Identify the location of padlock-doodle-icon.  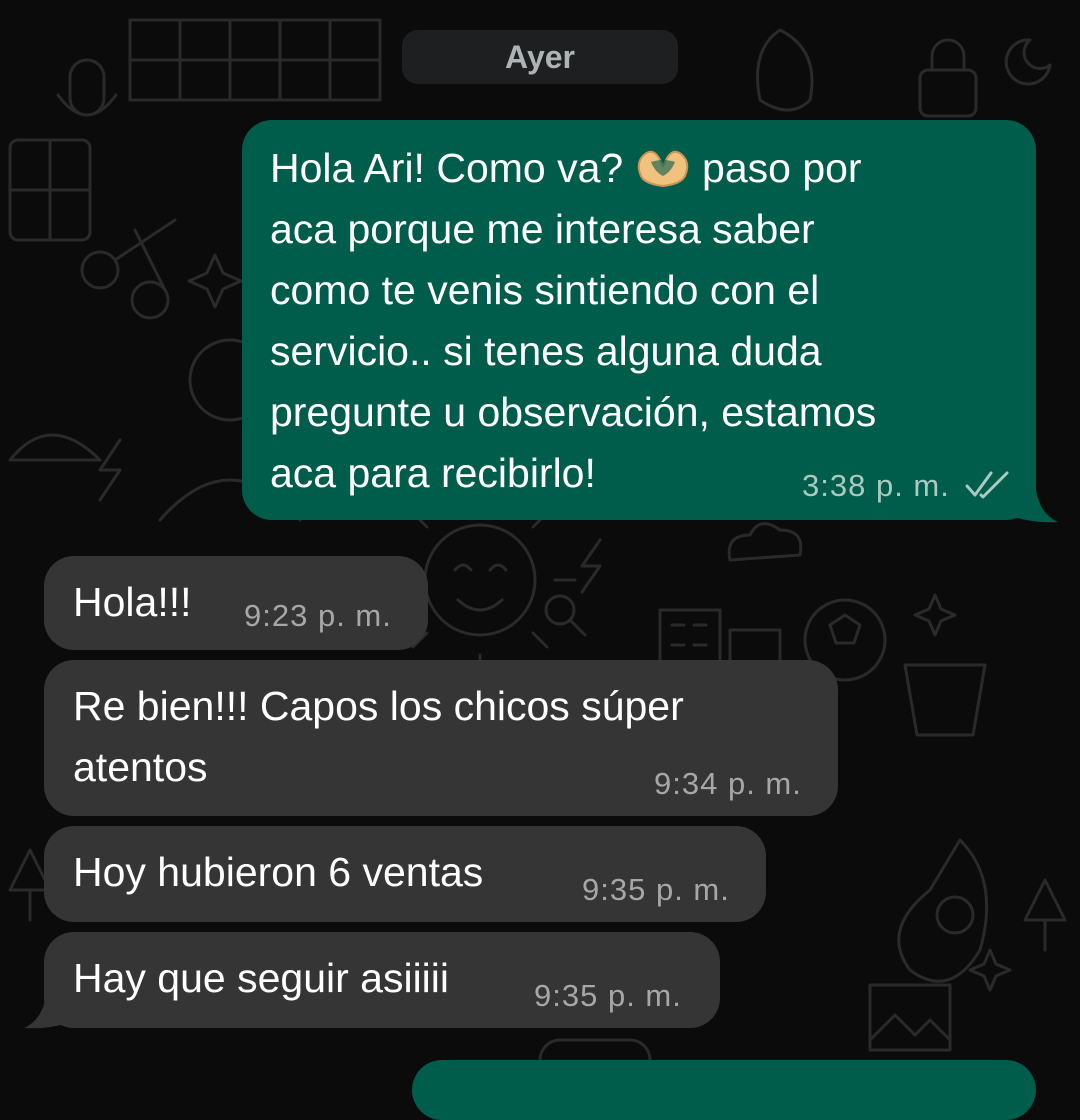
(948, 78).